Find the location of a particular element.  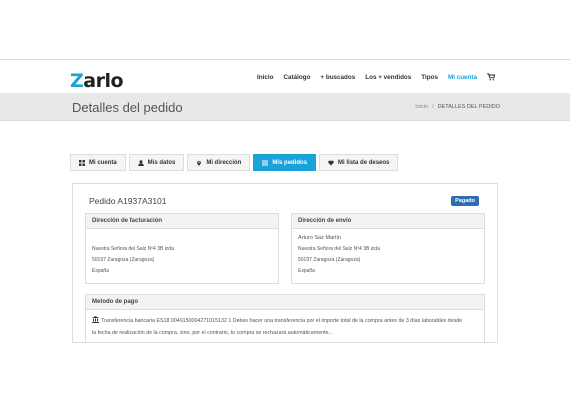

billing-blank-line is located at coordinates (182, 238).